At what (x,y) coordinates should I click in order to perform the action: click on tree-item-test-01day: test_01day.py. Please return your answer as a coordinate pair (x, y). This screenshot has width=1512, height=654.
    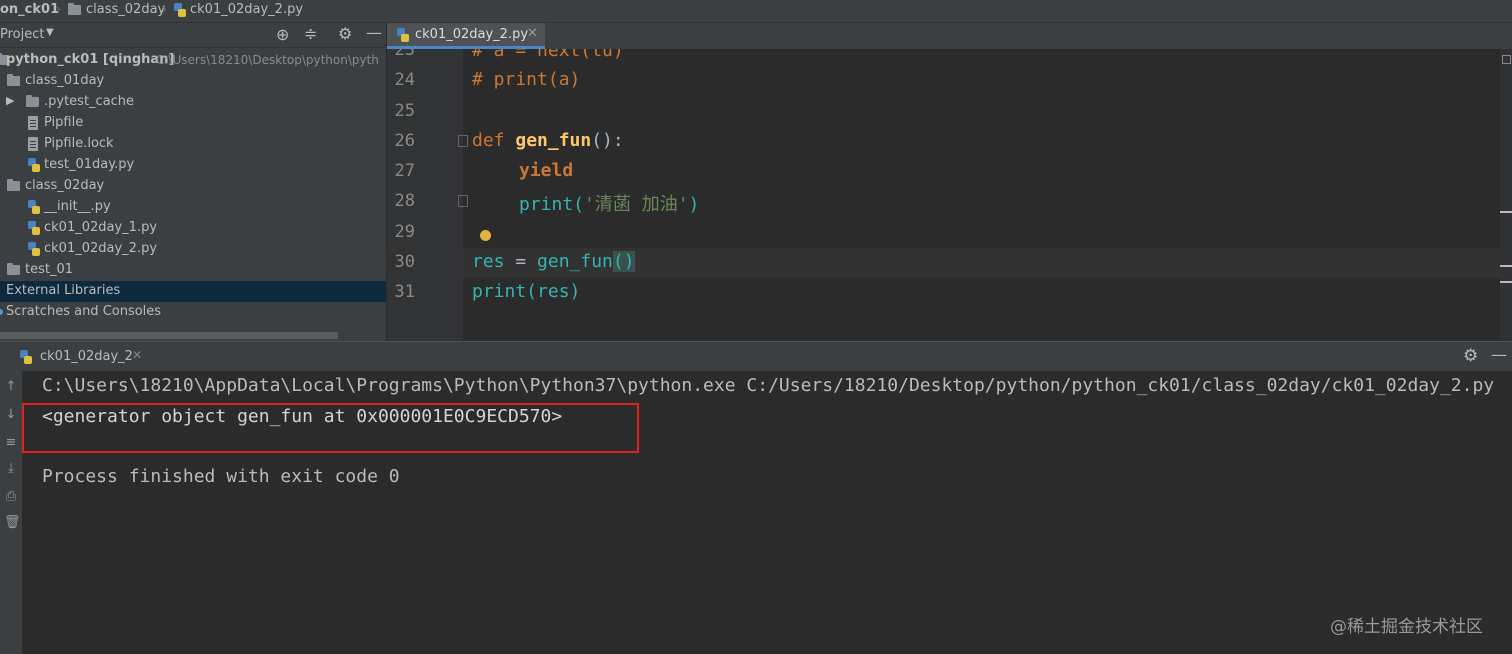
    Looking at the image, I should click on (193, 165).